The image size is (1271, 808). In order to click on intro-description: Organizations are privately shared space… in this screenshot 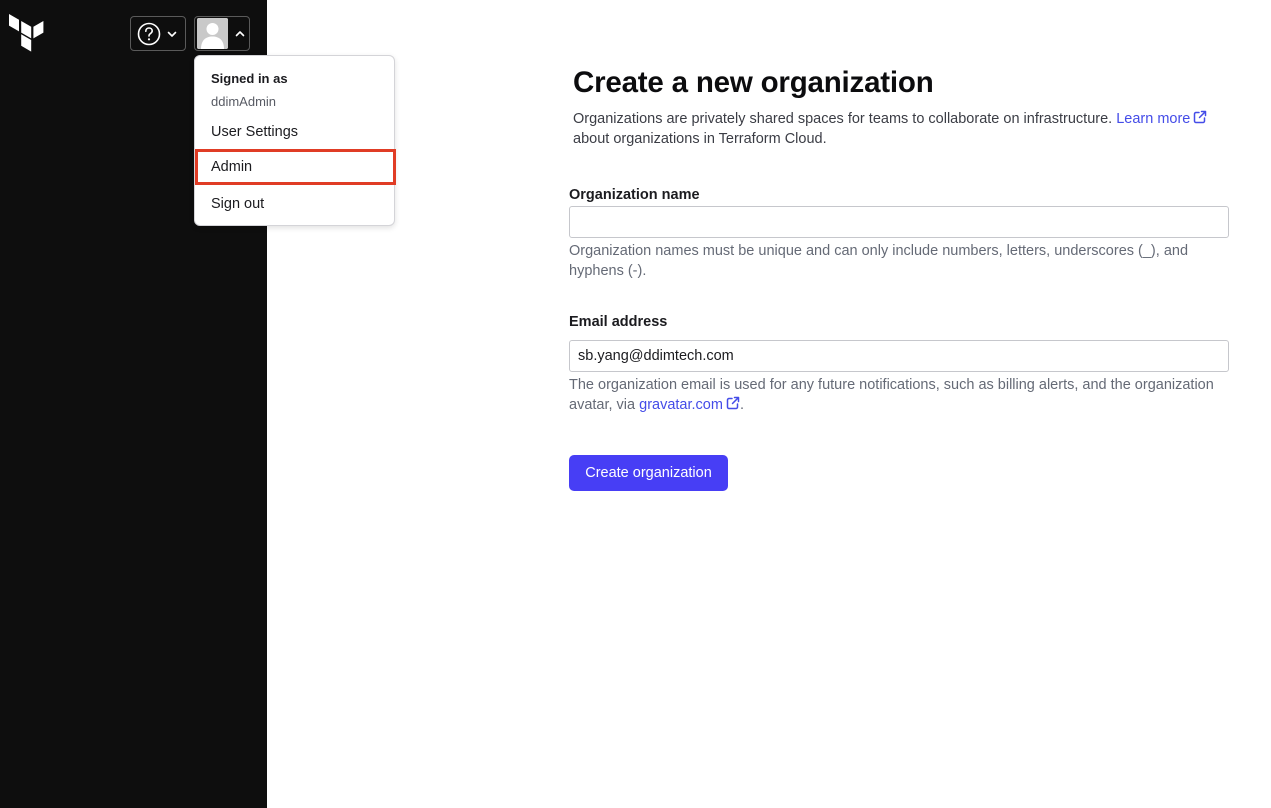, I will do `click(843, 119)`.